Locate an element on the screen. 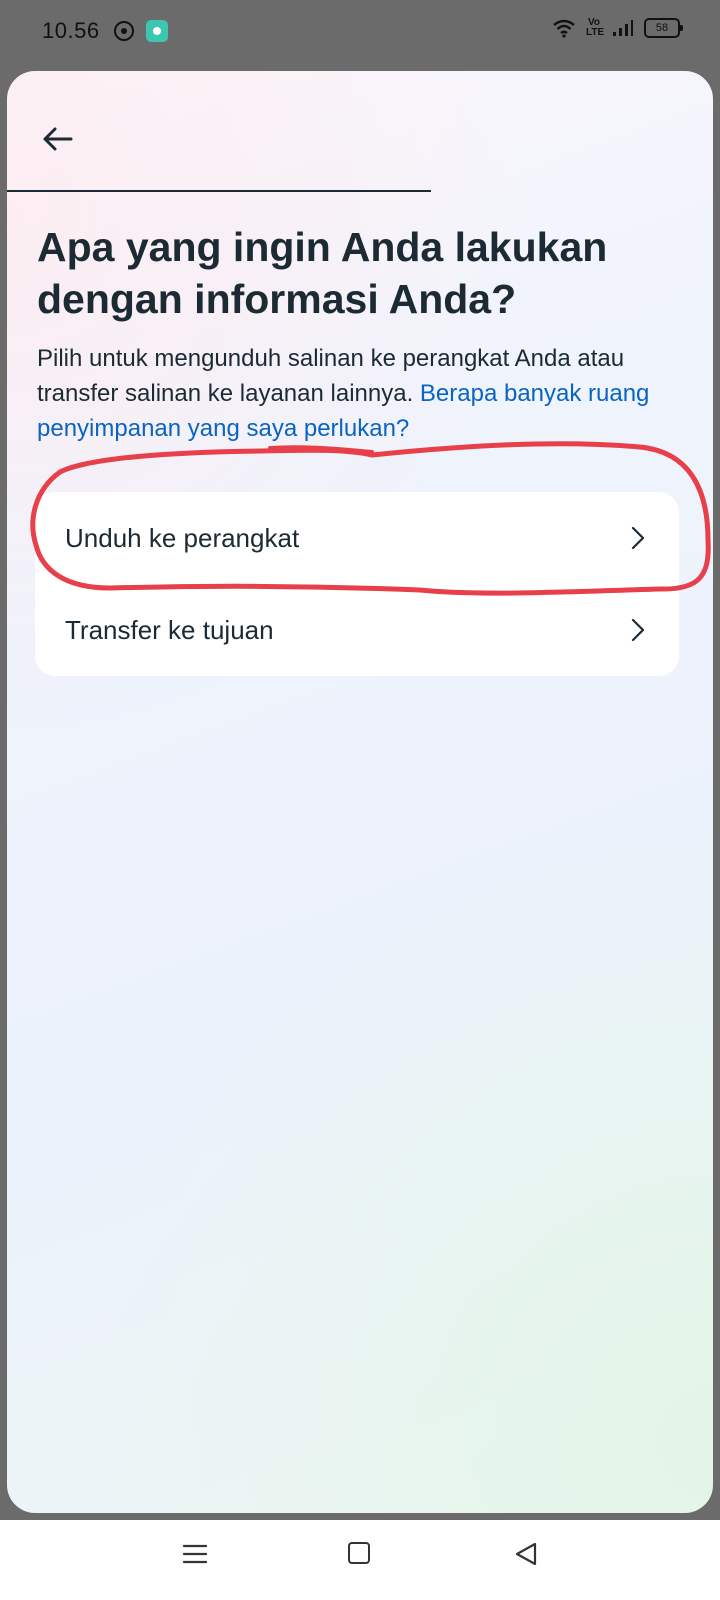 This screenshot has height=1600, width=720. status-right-icons: Vo LTE 58 is located at coordinates (617, 27).